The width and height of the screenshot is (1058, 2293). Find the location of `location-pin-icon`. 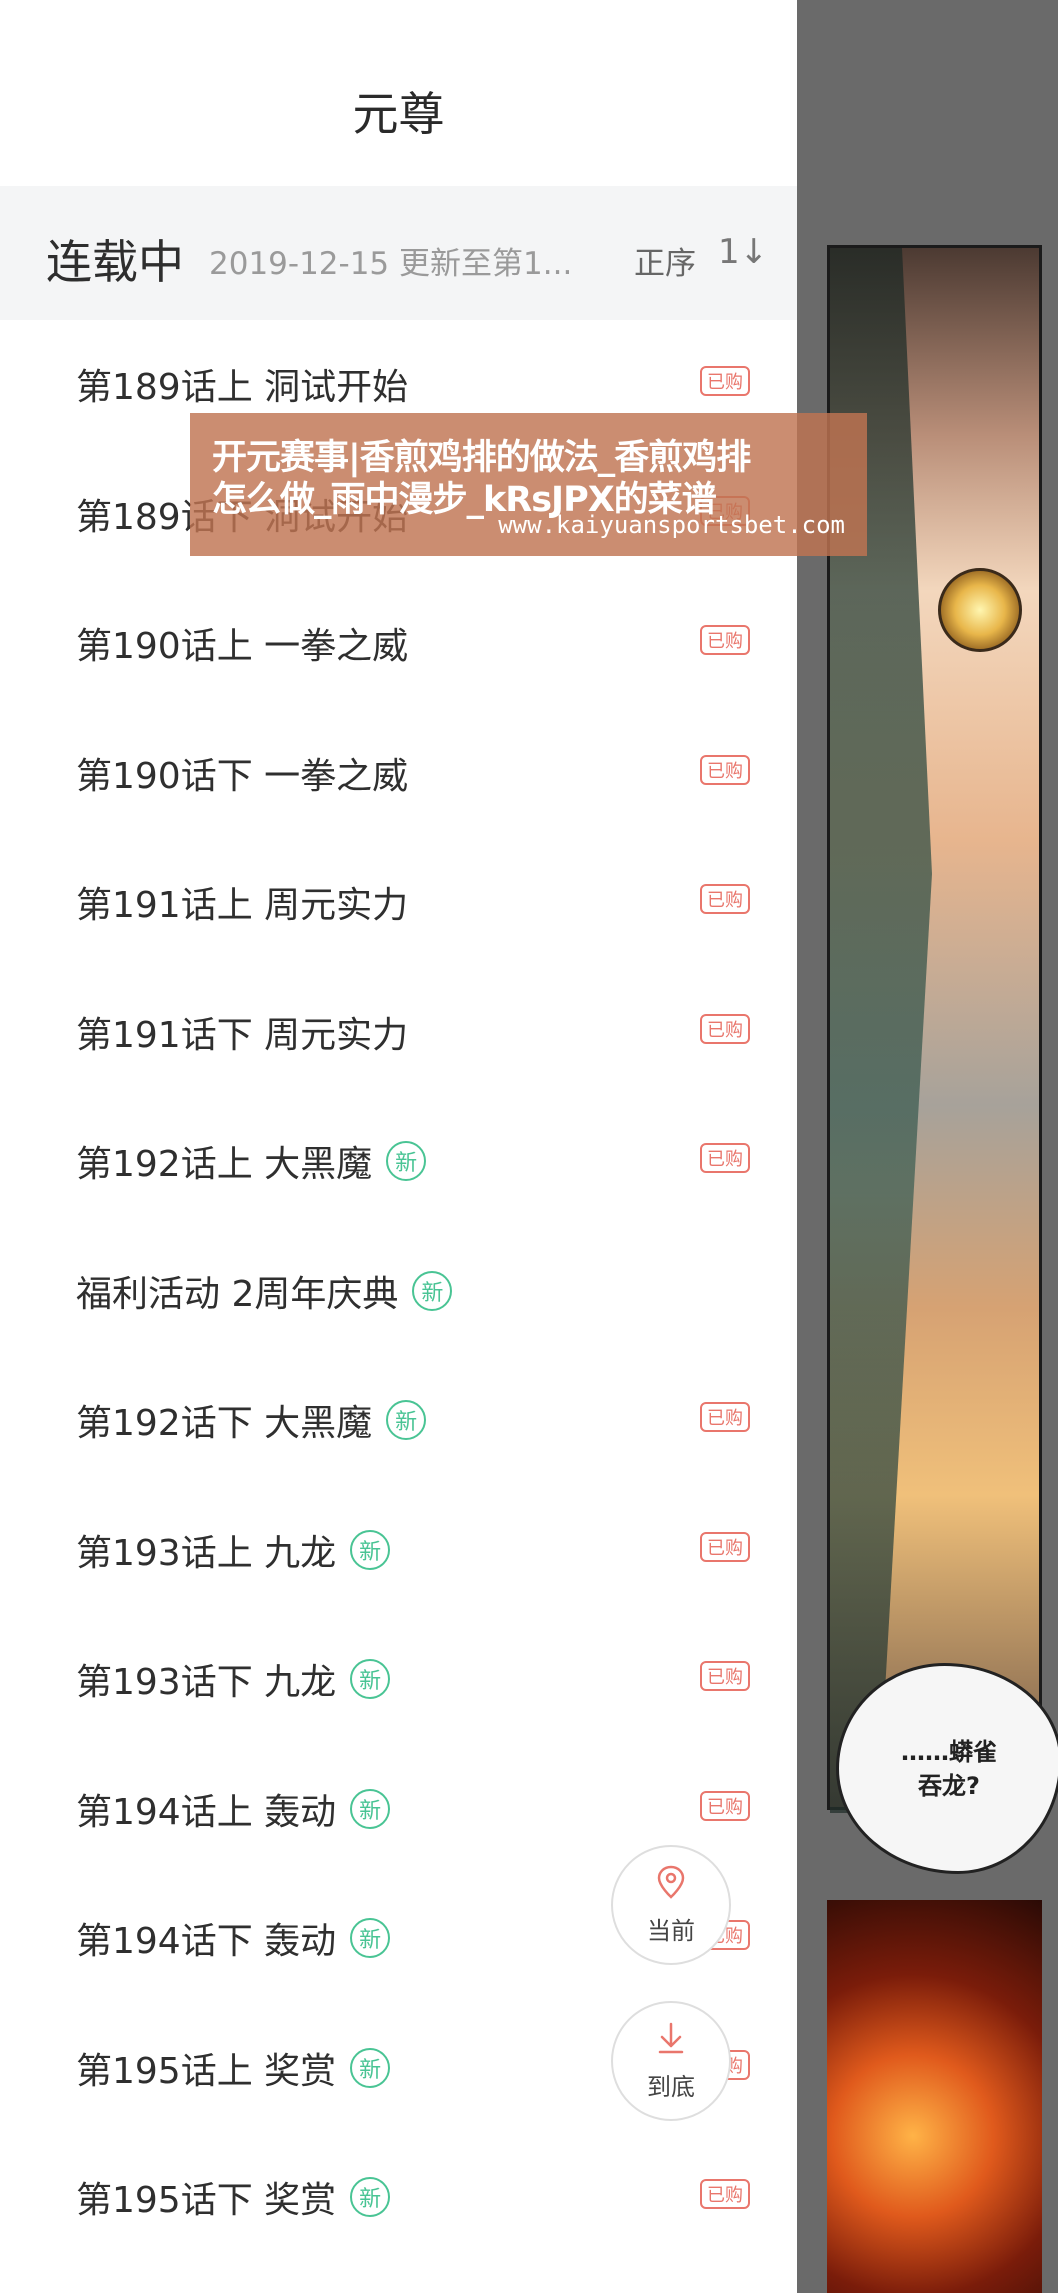

location-pin-icon is located at coordinates (671, 1886).